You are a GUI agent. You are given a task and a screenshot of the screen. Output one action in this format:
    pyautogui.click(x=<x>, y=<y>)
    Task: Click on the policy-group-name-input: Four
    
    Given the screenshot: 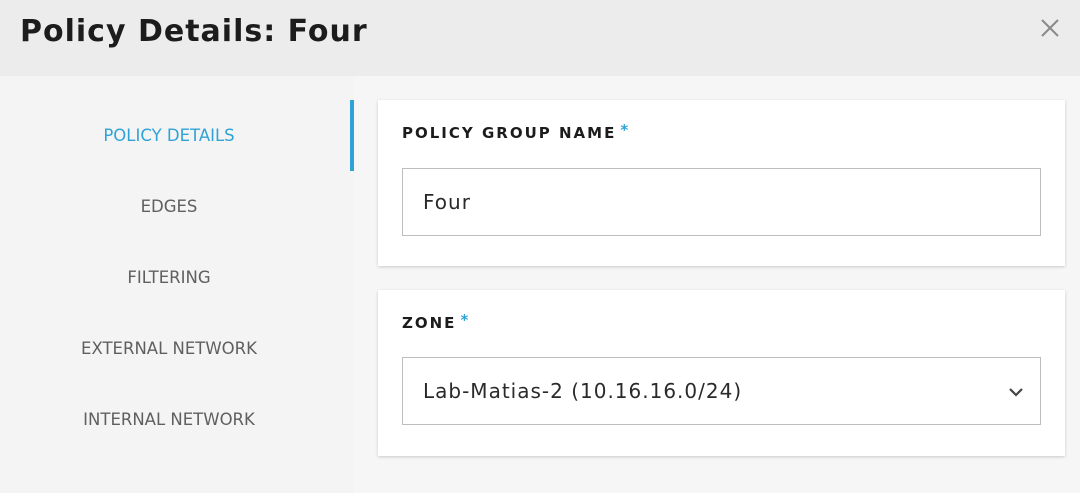 What is the action you would take?
    pyautogui.click(x=721, y=202)
    